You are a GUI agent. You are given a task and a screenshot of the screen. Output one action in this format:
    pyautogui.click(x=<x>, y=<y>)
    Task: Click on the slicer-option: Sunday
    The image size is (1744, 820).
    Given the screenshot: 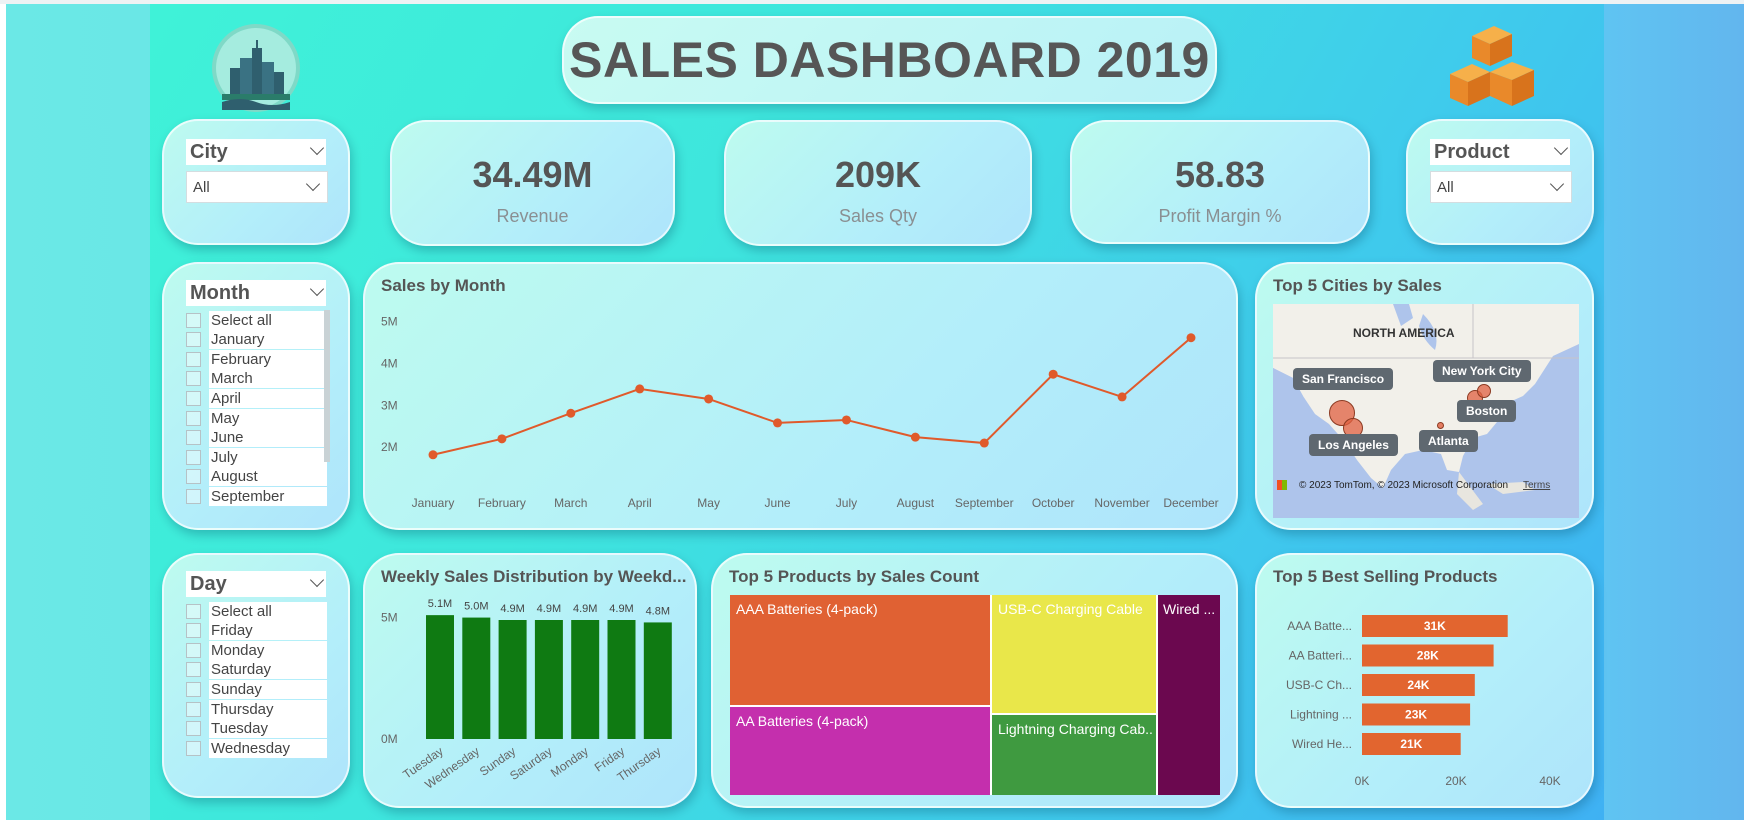 What is the action you would take?
    pyautogui.click(x=256, y=689)
    